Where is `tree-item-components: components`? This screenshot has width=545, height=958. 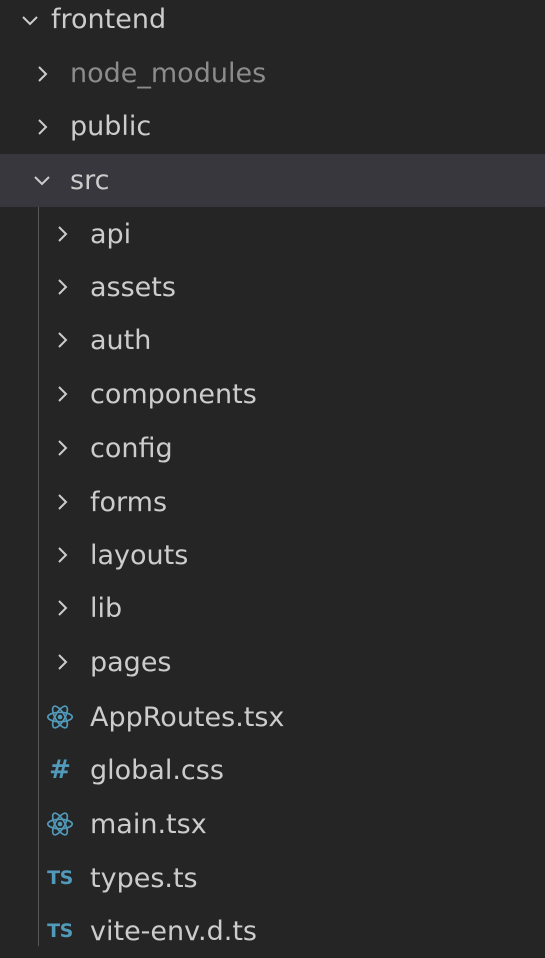
tree-item-components: components is located at coordinates (272, 394).